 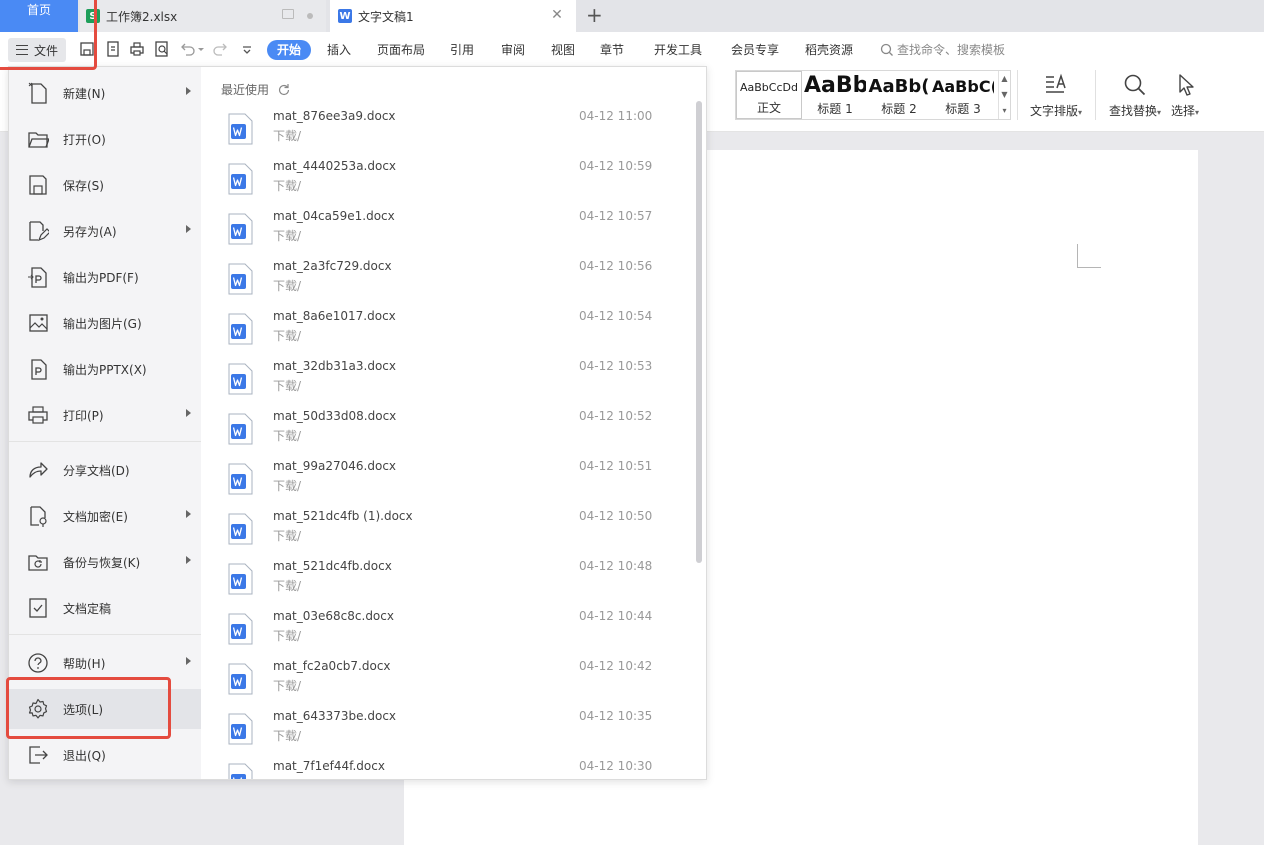 I want to click on separator, so click(x=1095, y=95).